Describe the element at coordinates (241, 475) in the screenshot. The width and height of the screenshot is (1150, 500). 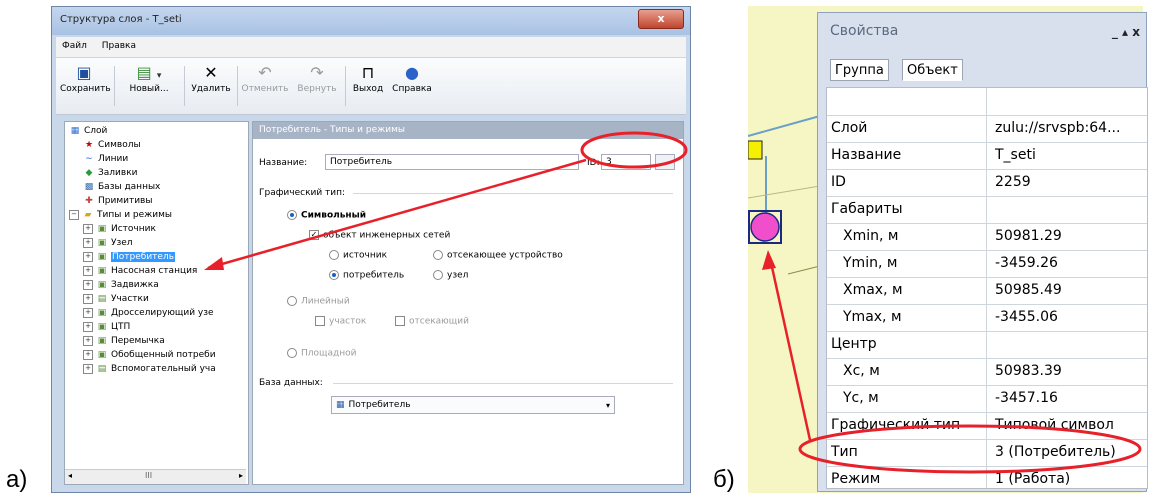
I see `scroll-right-icon: ▸` at that location.